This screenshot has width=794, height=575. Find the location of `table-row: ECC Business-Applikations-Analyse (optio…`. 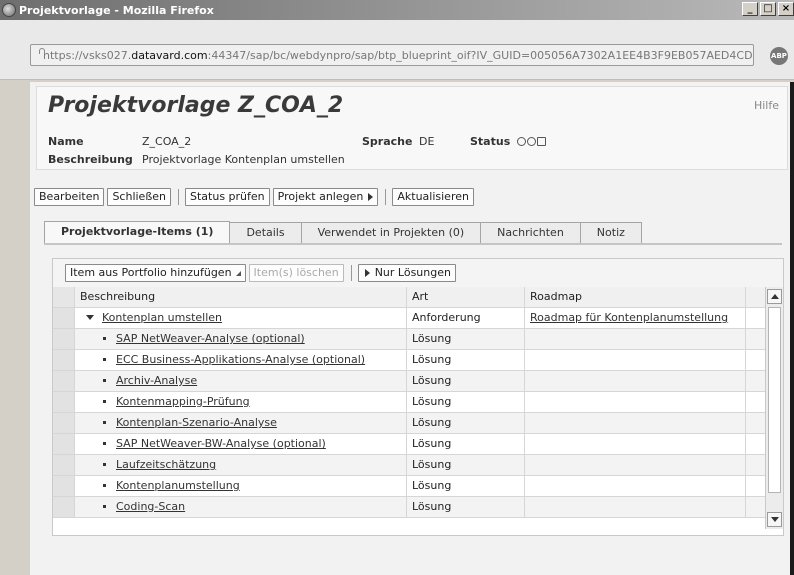

table-row: ECC Business-Applikations-Analyse (optio… is located at coordinates (409, 360).